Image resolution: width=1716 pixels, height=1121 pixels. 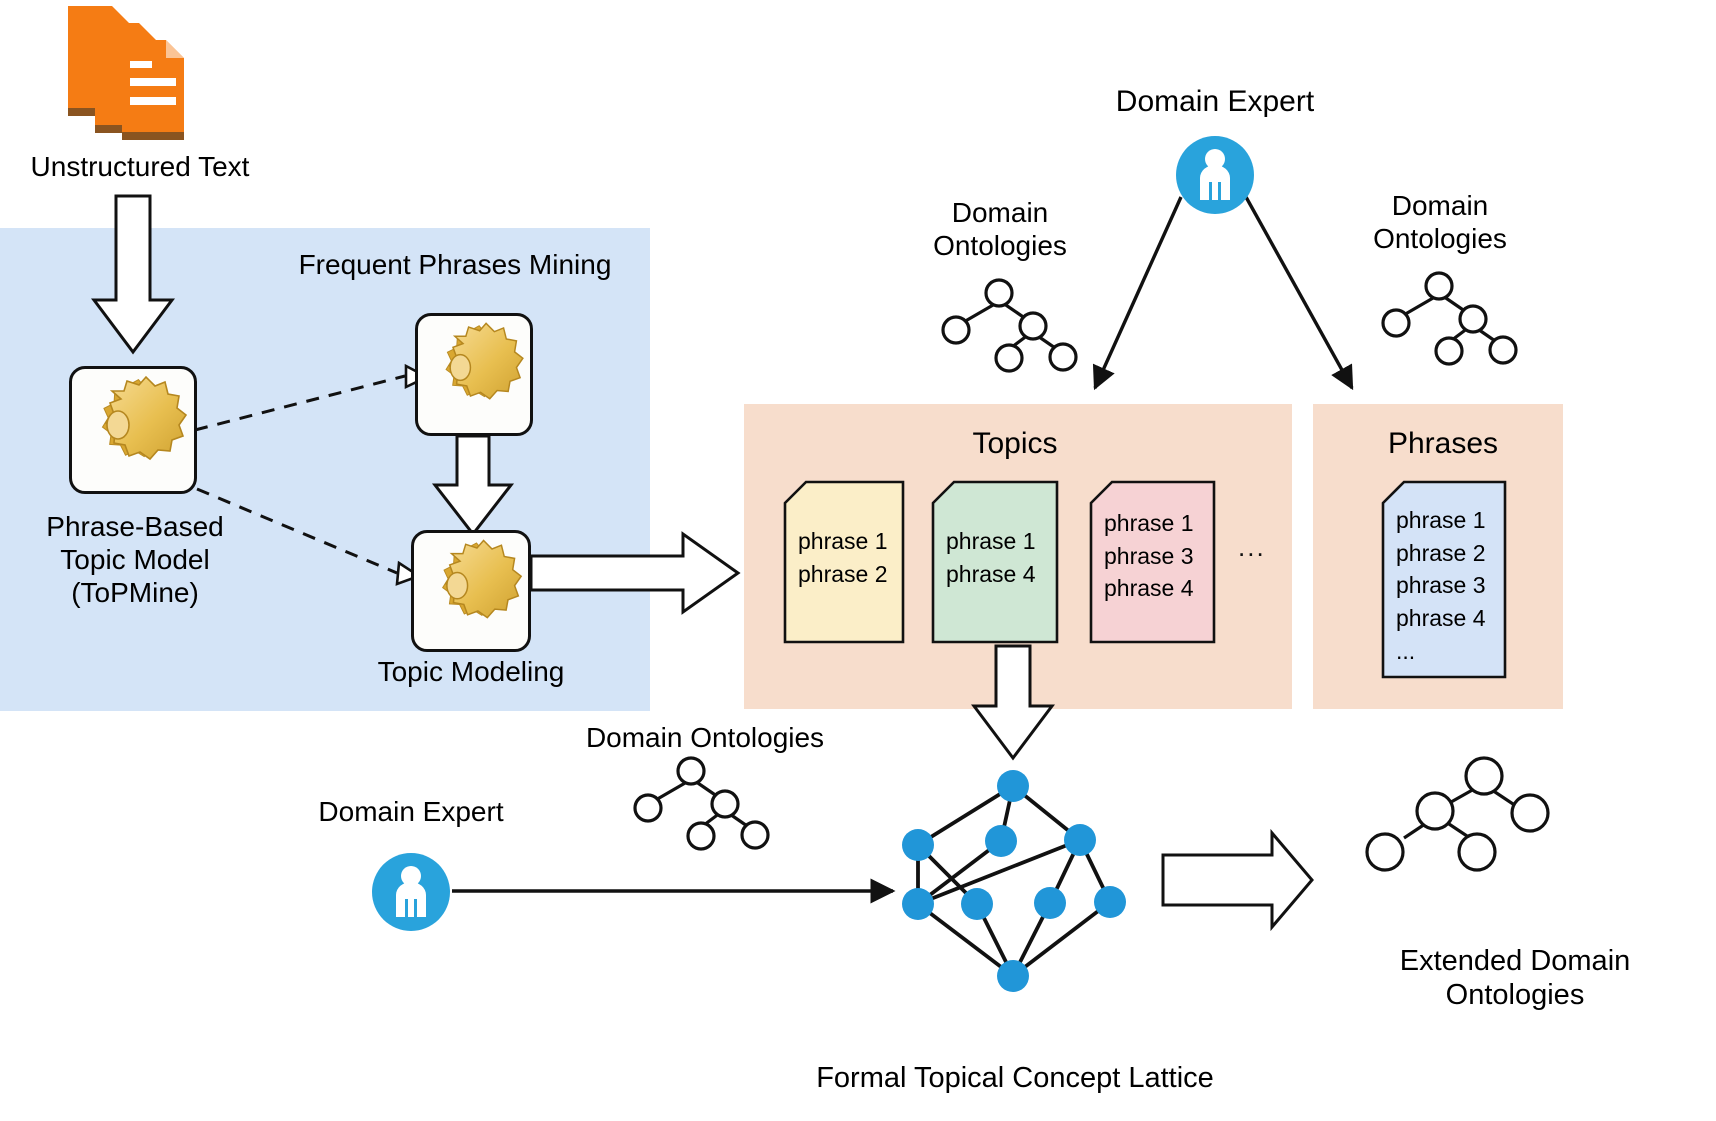 I want to click on topic-card: phrase 1 phrase 3 phrase 4, so click(x=1152, y=562).